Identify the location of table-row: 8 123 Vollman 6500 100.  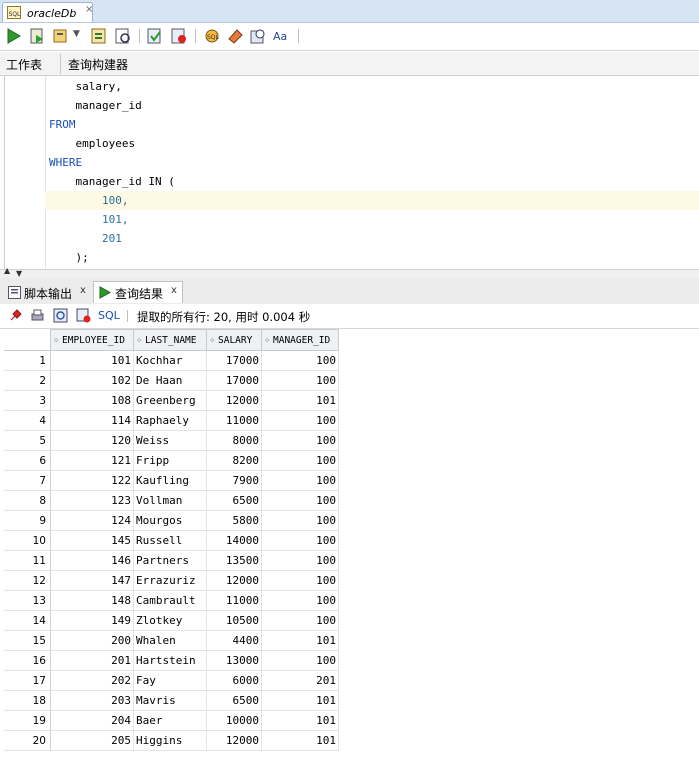
(171, 500).